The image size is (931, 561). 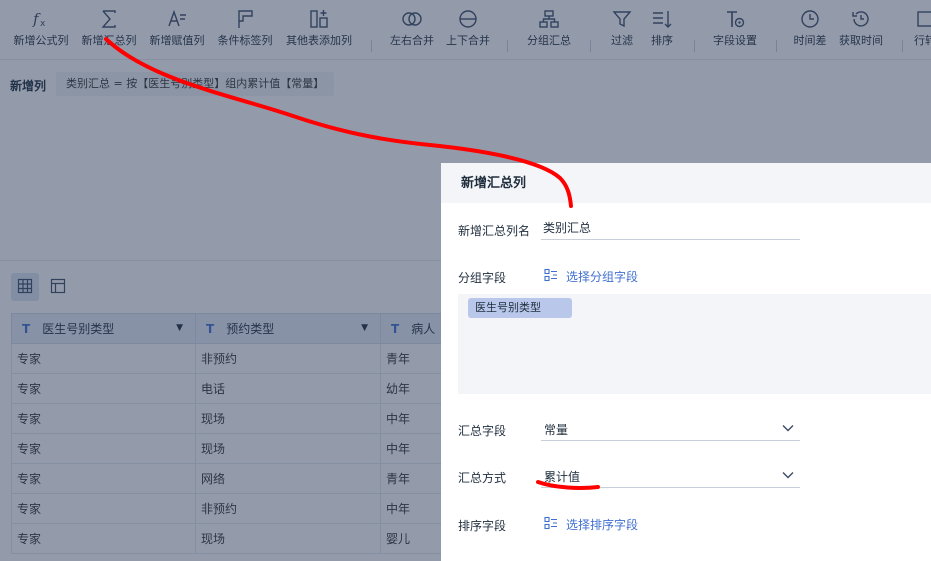 What do you see at coordinates (482, 278) in the screenshot?
I see `group-field-label: 分组字段` at bounding box center [482, 278].